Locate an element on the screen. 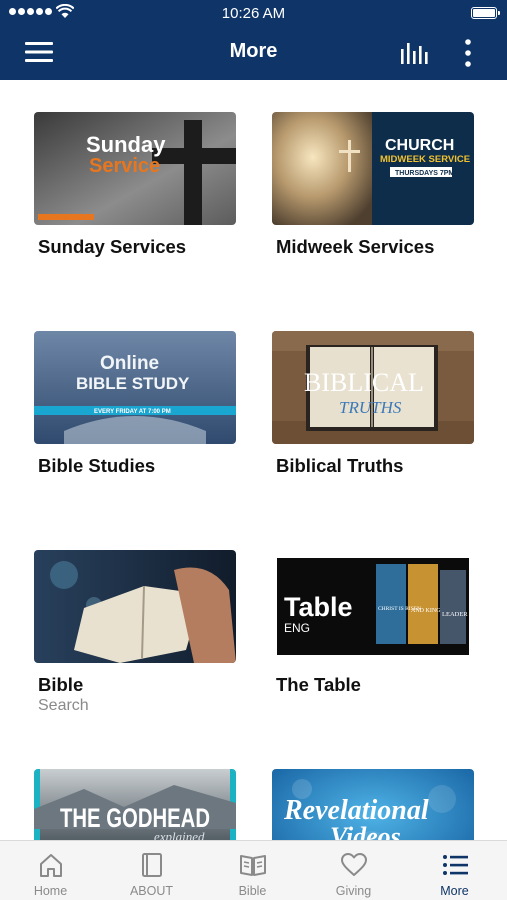 This screenshot has width=507, height=900. book-text-and-king: AND KING is located at coordinates (426, 611).